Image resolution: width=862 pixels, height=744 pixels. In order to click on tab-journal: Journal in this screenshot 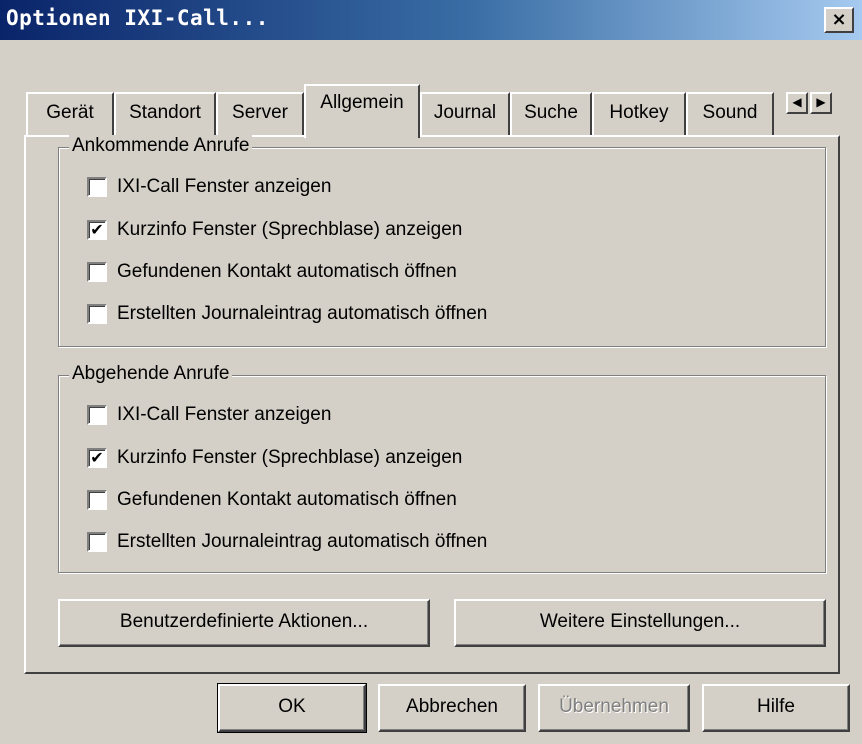, I will do `click(465, 114)`.